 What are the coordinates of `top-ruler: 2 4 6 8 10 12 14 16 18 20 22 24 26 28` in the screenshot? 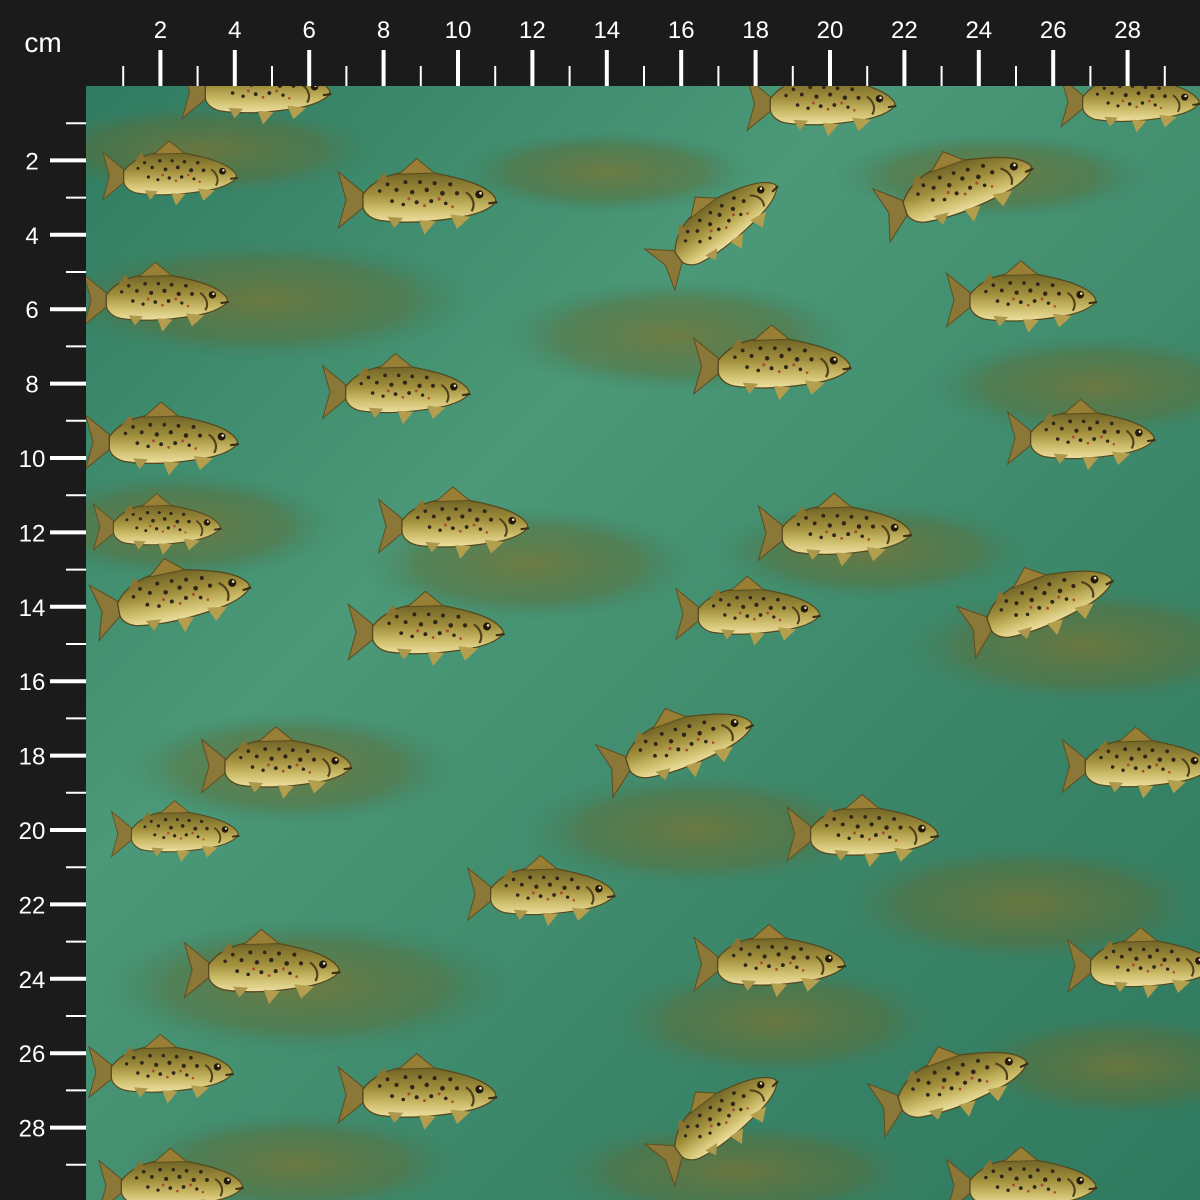 It's located at (643, 43).